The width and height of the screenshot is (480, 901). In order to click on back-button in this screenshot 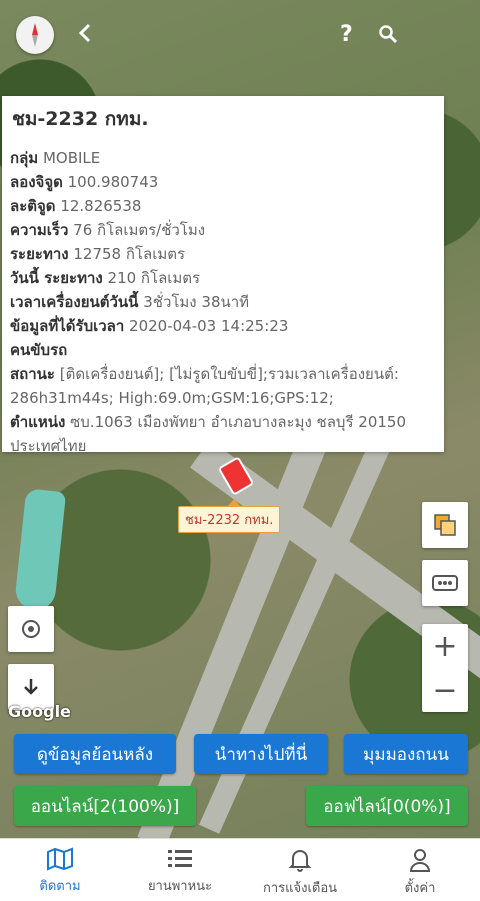, I will do `click(86, 36)`.